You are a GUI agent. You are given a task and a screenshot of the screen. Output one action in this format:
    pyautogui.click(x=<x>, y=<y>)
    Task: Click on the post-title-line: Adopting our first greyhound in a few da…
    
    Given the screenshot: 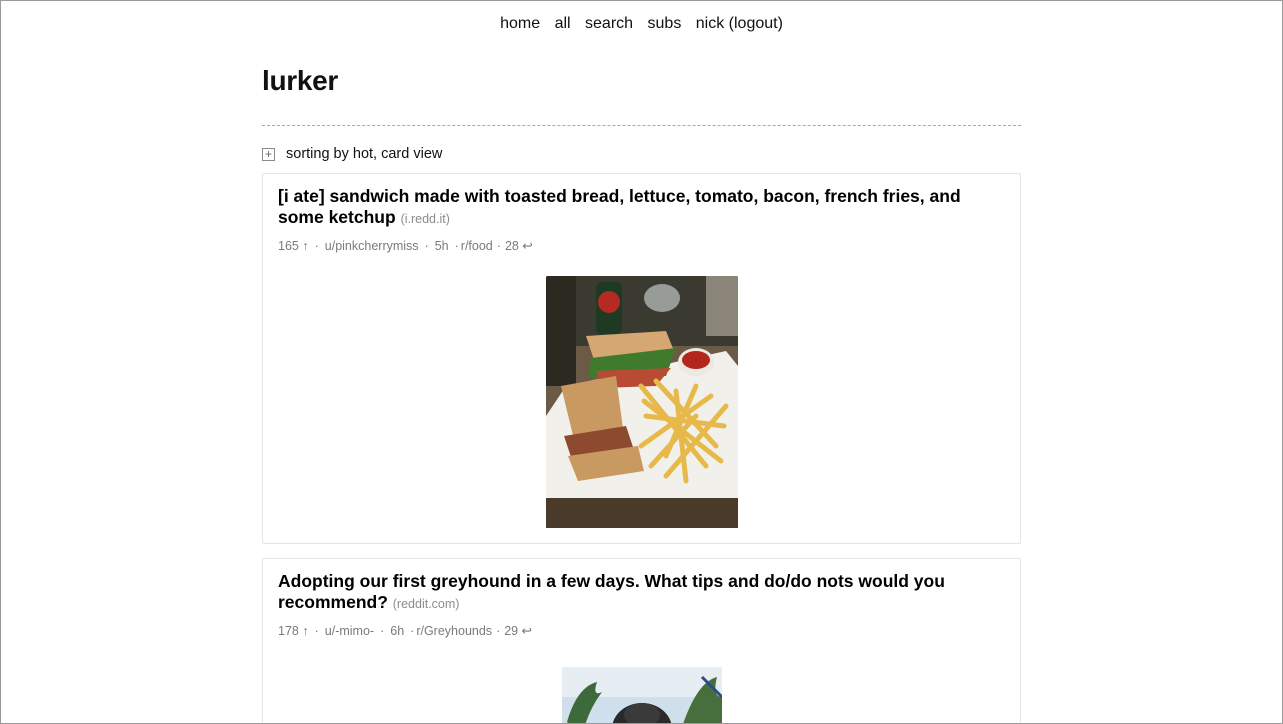 What is the action you would take?
    pyautogui.click(x=642, y=593)
    